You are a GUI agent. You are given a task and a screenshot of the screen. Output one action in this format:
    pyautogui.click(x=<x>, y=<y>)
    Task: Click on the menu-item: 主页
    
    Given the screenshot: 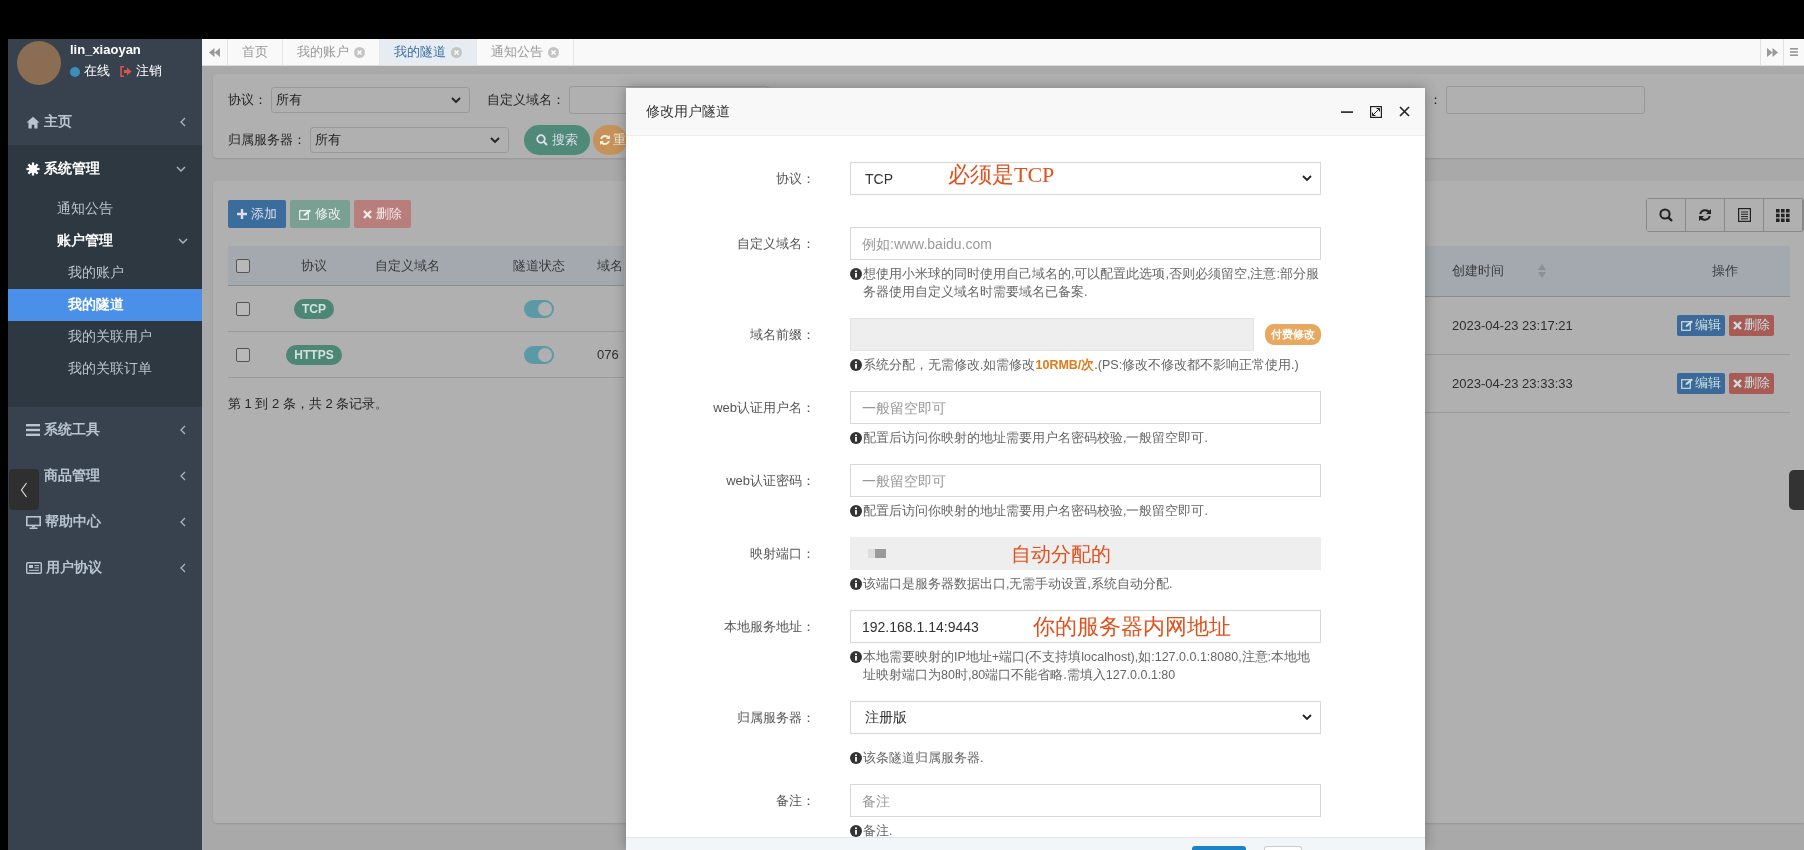 What is the action you would take?
    pyautogui.click(x=105, y=122)
    